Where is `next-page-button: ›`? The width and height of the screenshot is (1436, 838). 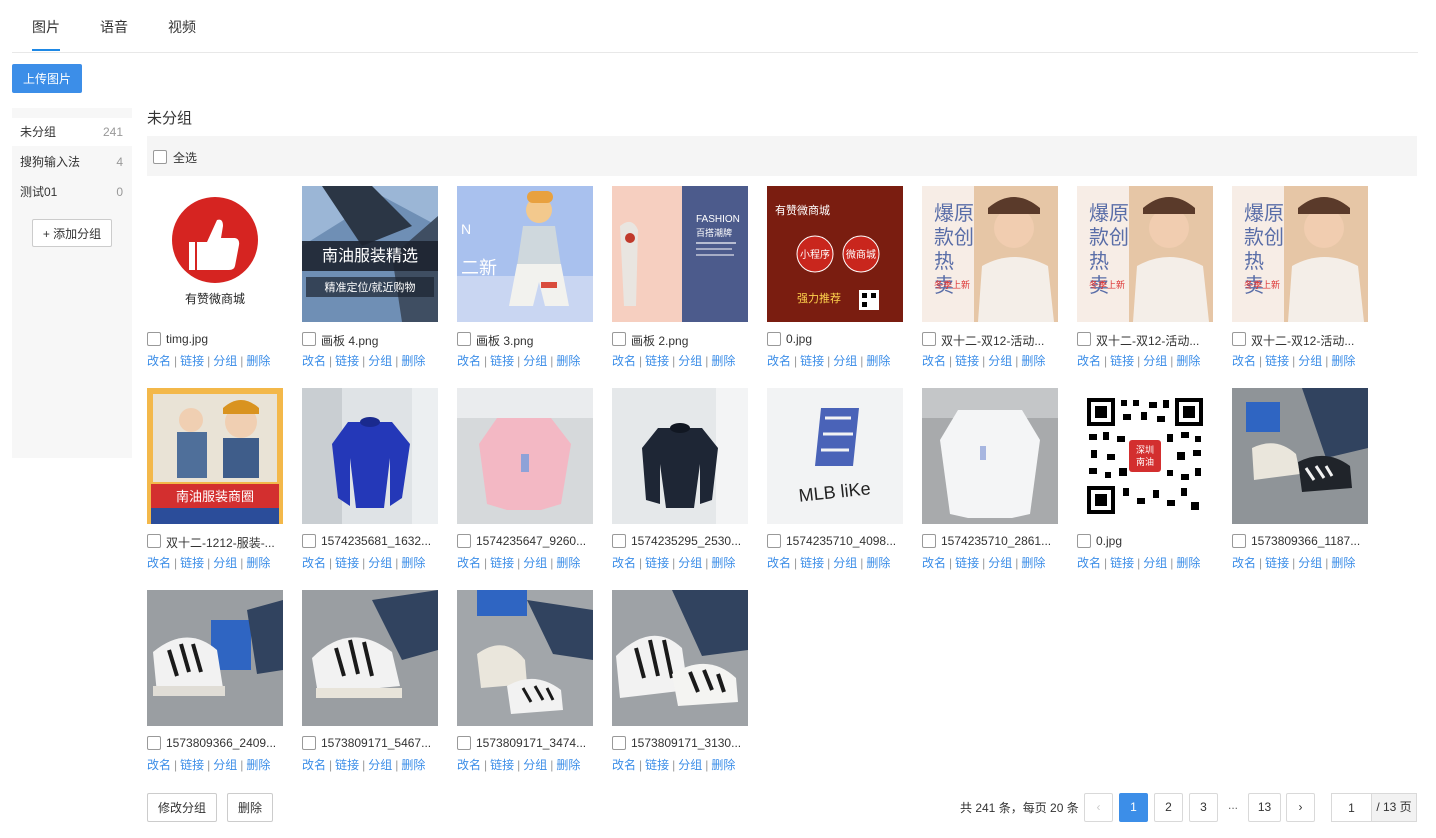 next-page-button: › is located at coordinates (1300, 807).